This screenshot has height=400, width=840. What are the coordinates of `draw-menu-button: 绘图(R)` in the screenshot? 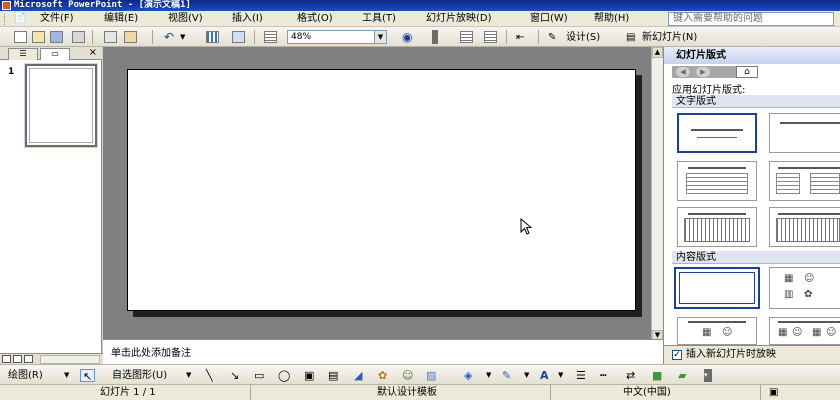 It's located at (25, 375).